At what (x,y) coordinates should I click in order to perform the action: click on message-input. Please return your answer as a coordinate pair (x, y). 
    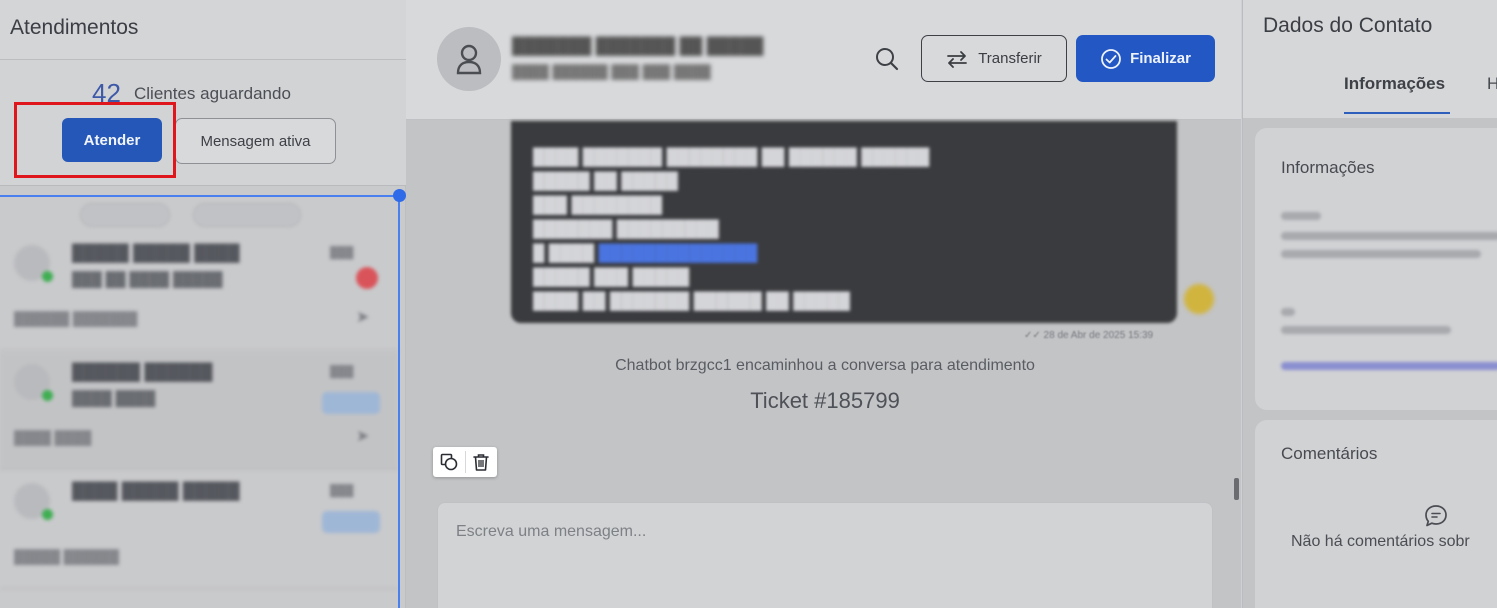
    Looking at the image, I should click on (806, 532).